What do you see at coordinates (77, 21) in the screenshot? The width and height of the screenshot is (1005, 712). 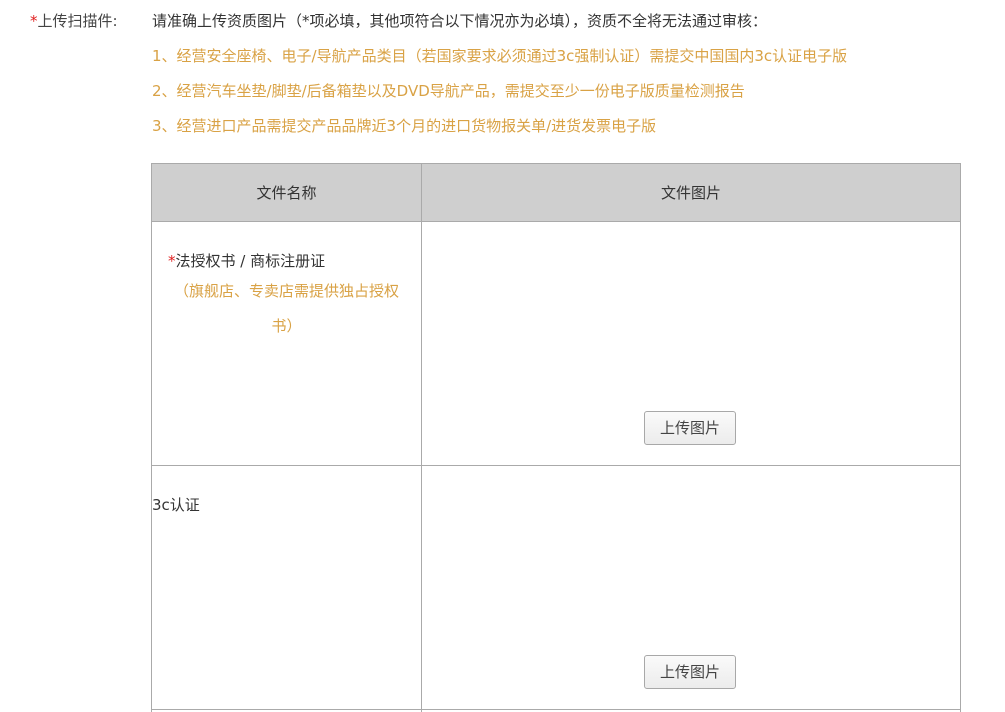 I see `upload-scan-label-text: 上传扫描件:` at bounding box center [77, 21].